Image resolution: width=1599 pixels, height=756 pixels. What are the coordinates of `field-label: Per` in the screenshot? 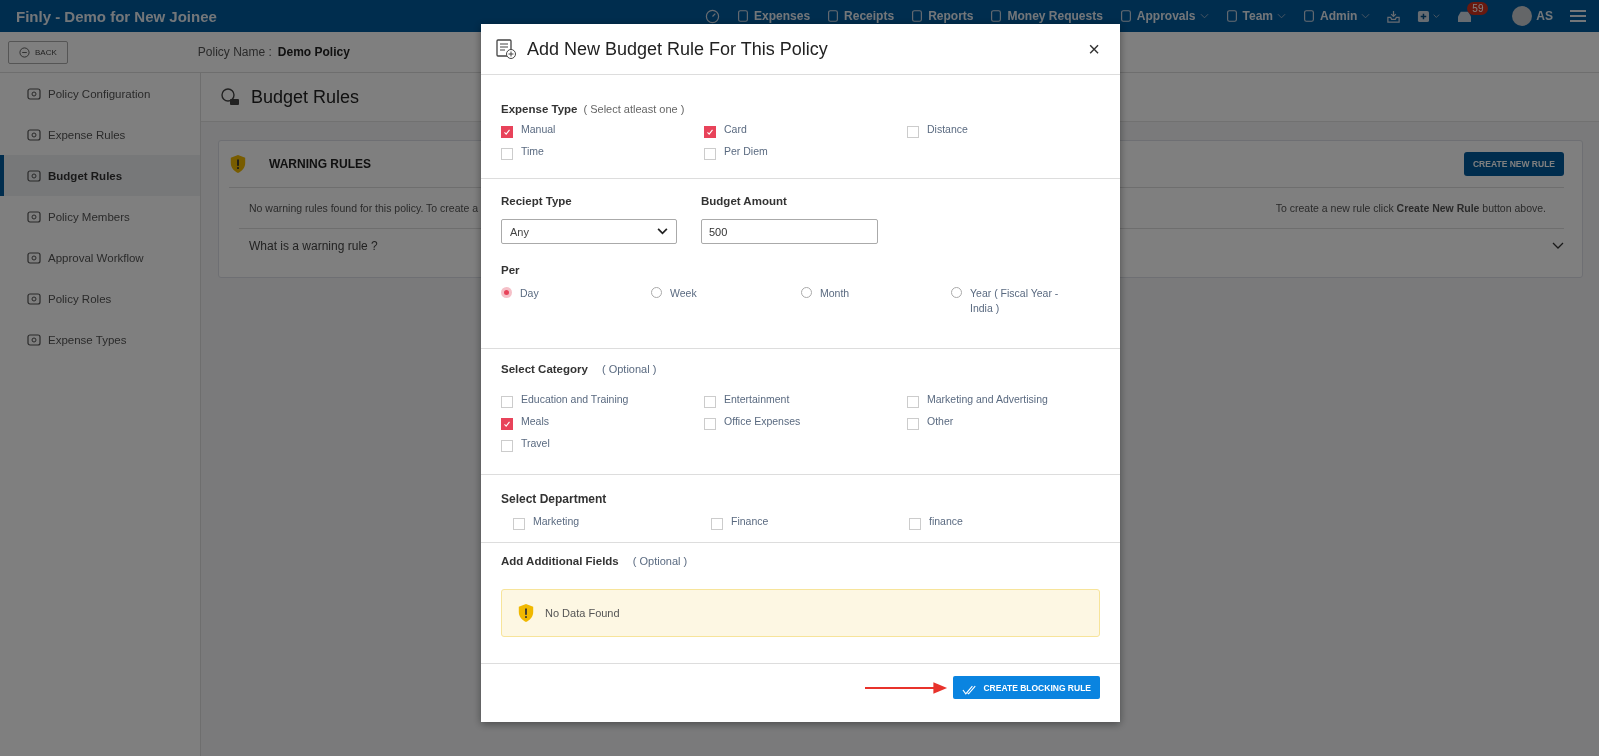 It's located at (511, 270).